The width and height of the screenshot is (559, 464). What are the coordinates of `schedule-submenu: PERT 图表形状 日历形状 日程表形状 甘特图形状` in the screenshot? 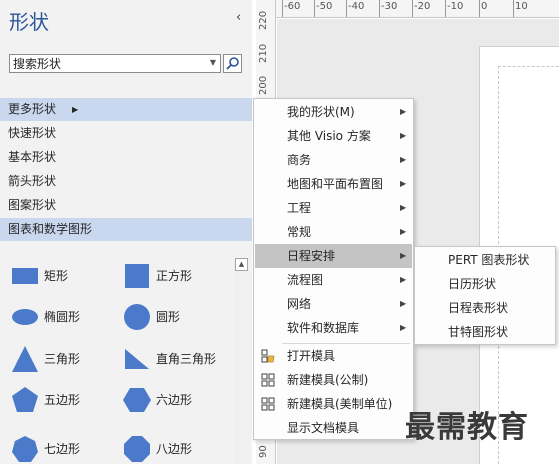 It's located at (485, 295).